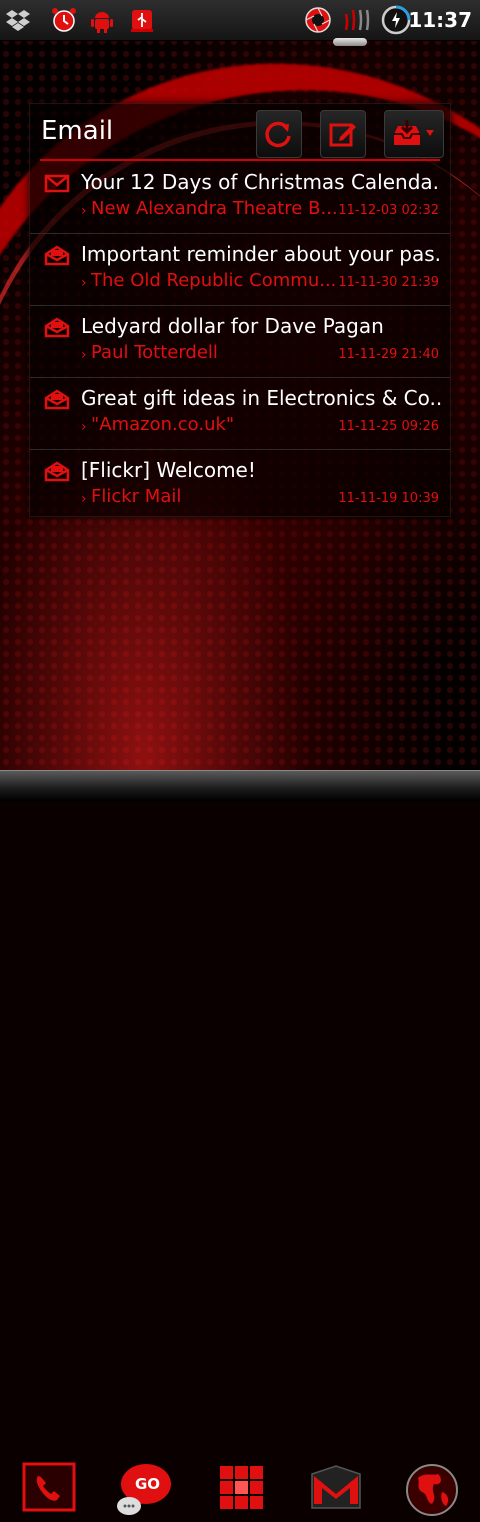 This screenshot has height=1522, width=480. What do you see at coordinates (357, 20) in the screenshot?
I see `signal-icon` at bounding box center [357, 20].